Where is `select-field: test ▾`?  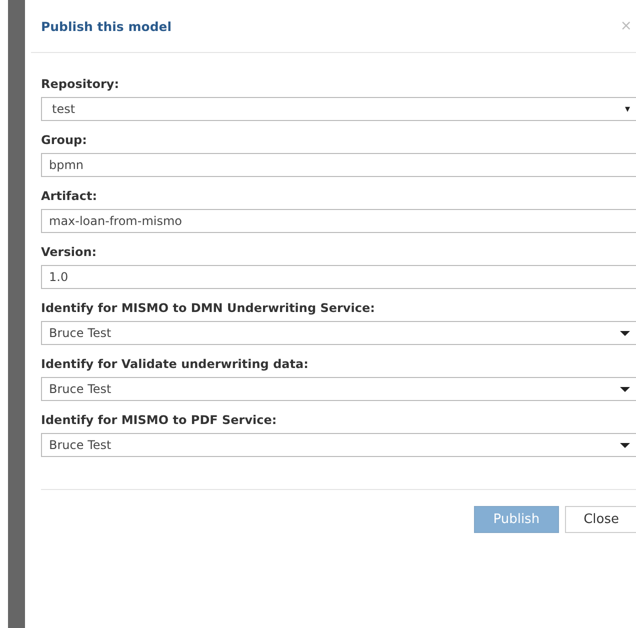
select-field: test ▾ is located at coordinates (338, 109).